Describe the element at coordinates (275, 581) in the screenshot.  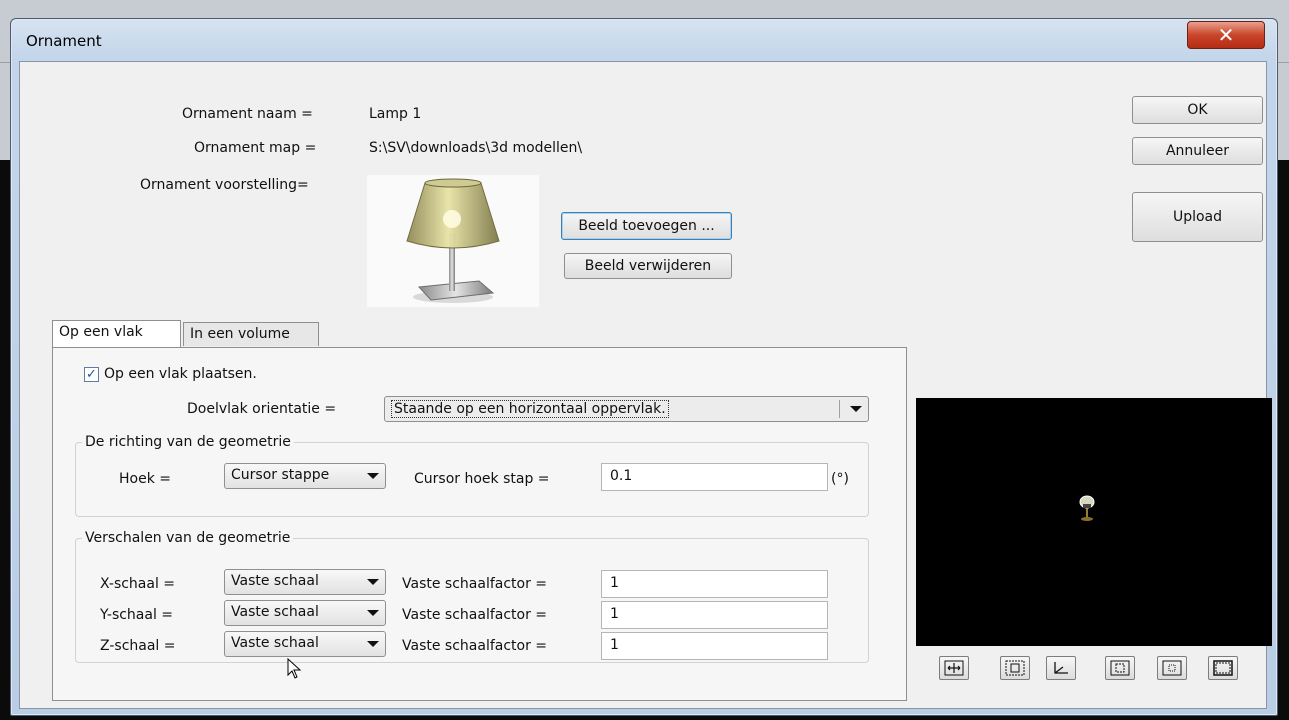
I see `x-scale-mode-value: Vaste schaal` at that location.